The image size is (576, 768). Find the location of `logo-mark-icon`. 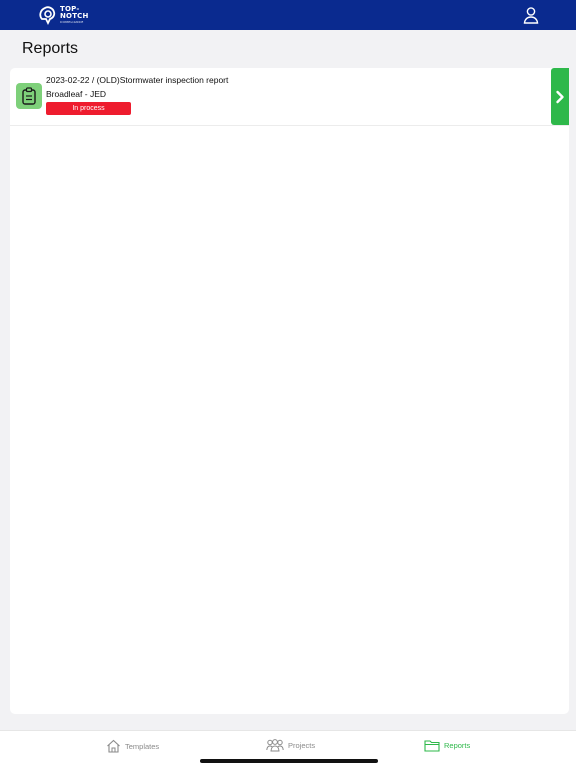

logo-mark-icon is located at coordinates (47, 15).